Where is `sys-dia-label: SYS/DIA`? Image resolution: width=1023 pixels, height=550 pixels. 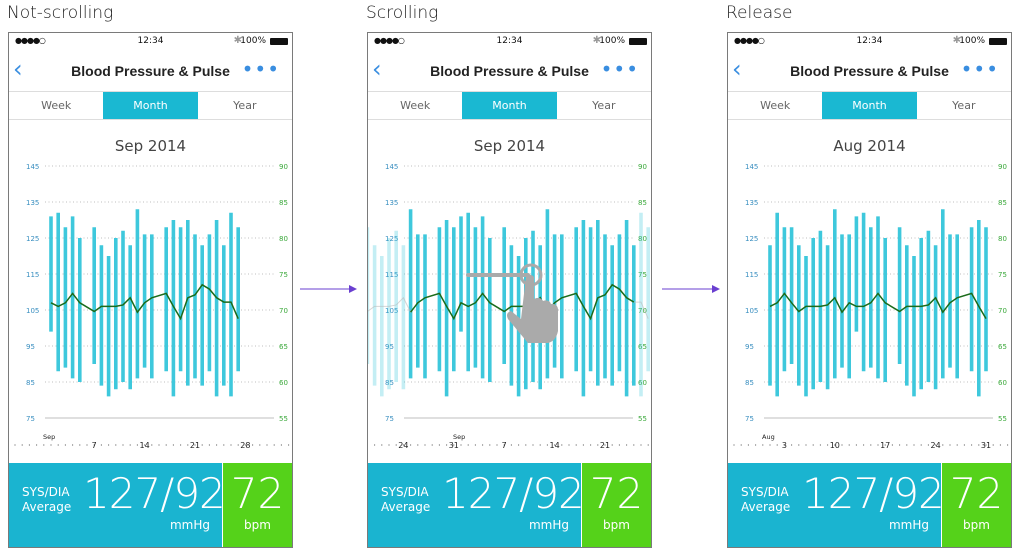
sys-dia-label: SYS/DIA is located at coordinates (405, 492).